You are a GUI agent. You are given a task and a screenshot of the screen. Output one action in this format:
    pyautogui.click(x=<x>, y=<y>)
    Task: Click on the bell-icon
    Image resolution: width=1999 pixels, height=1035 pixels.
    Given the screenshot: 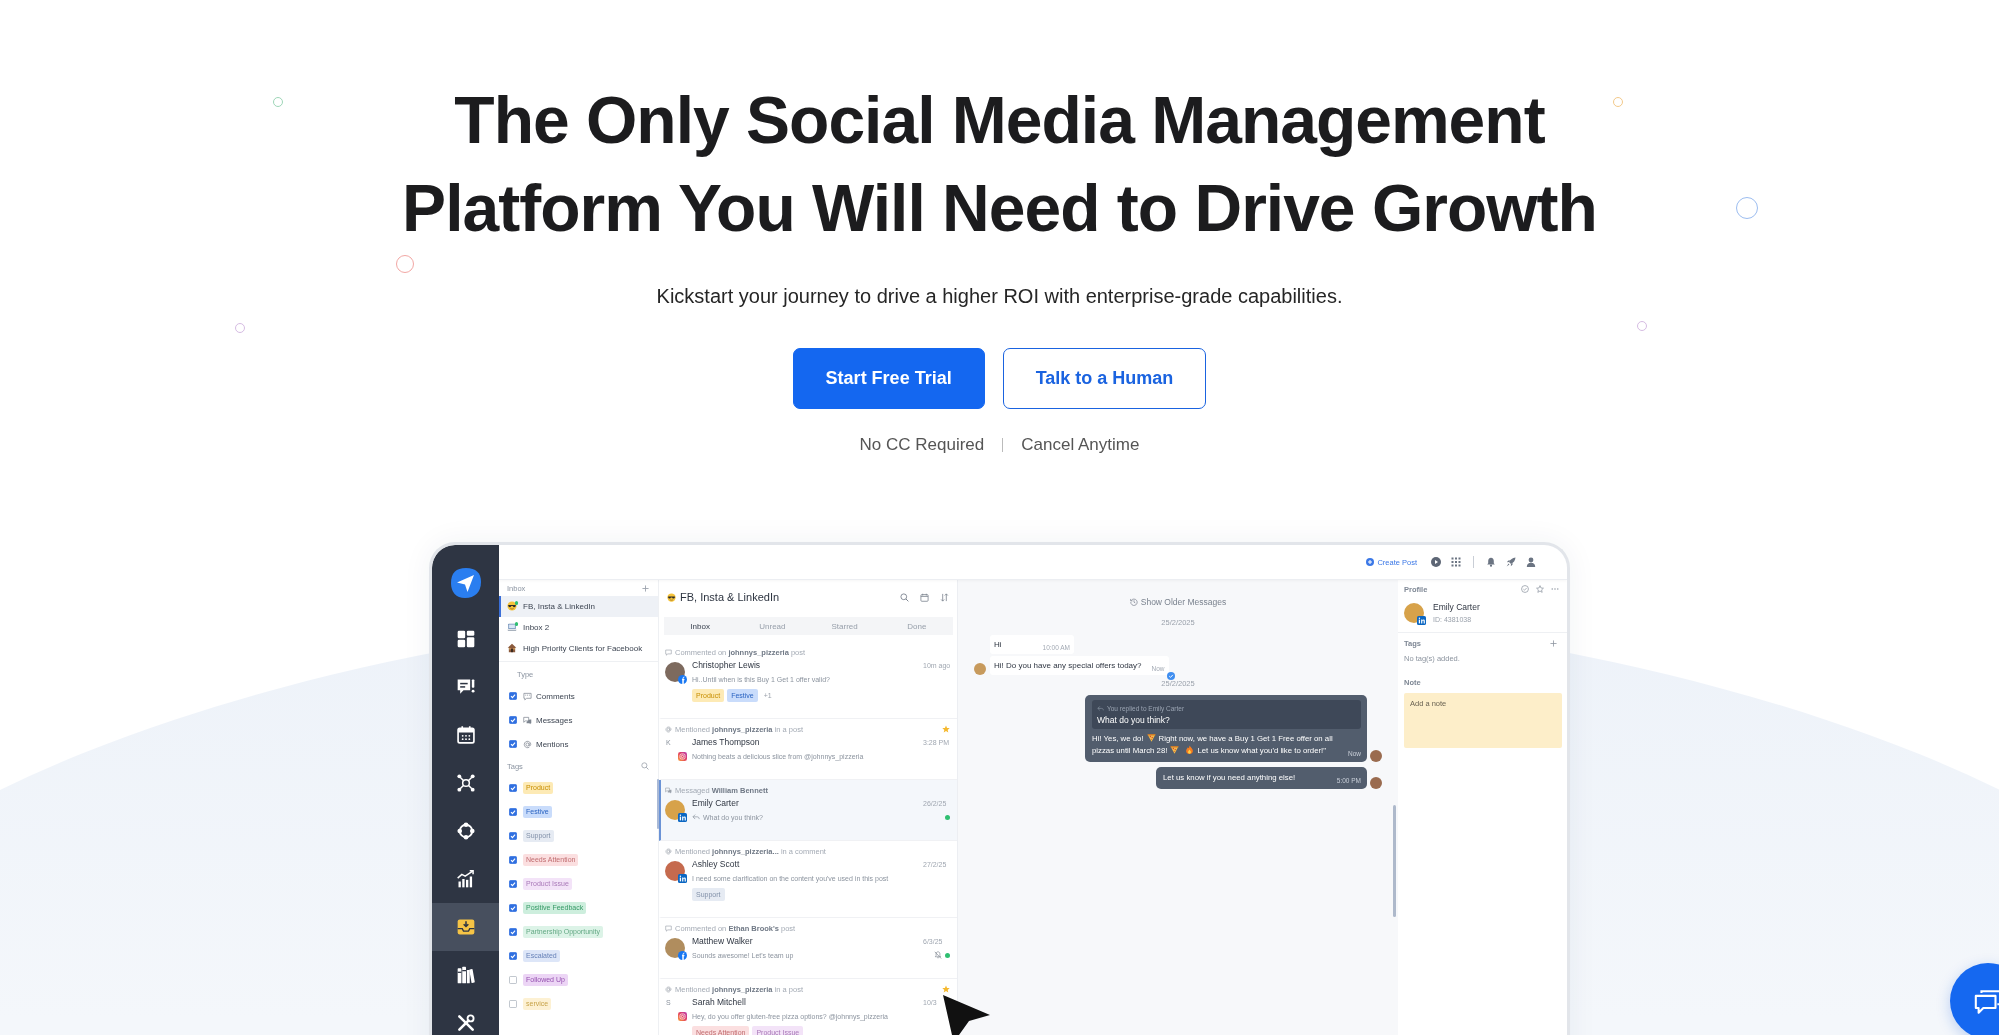 What is the action you would take?
    pyautogui.click(x=1491, y=562)
    